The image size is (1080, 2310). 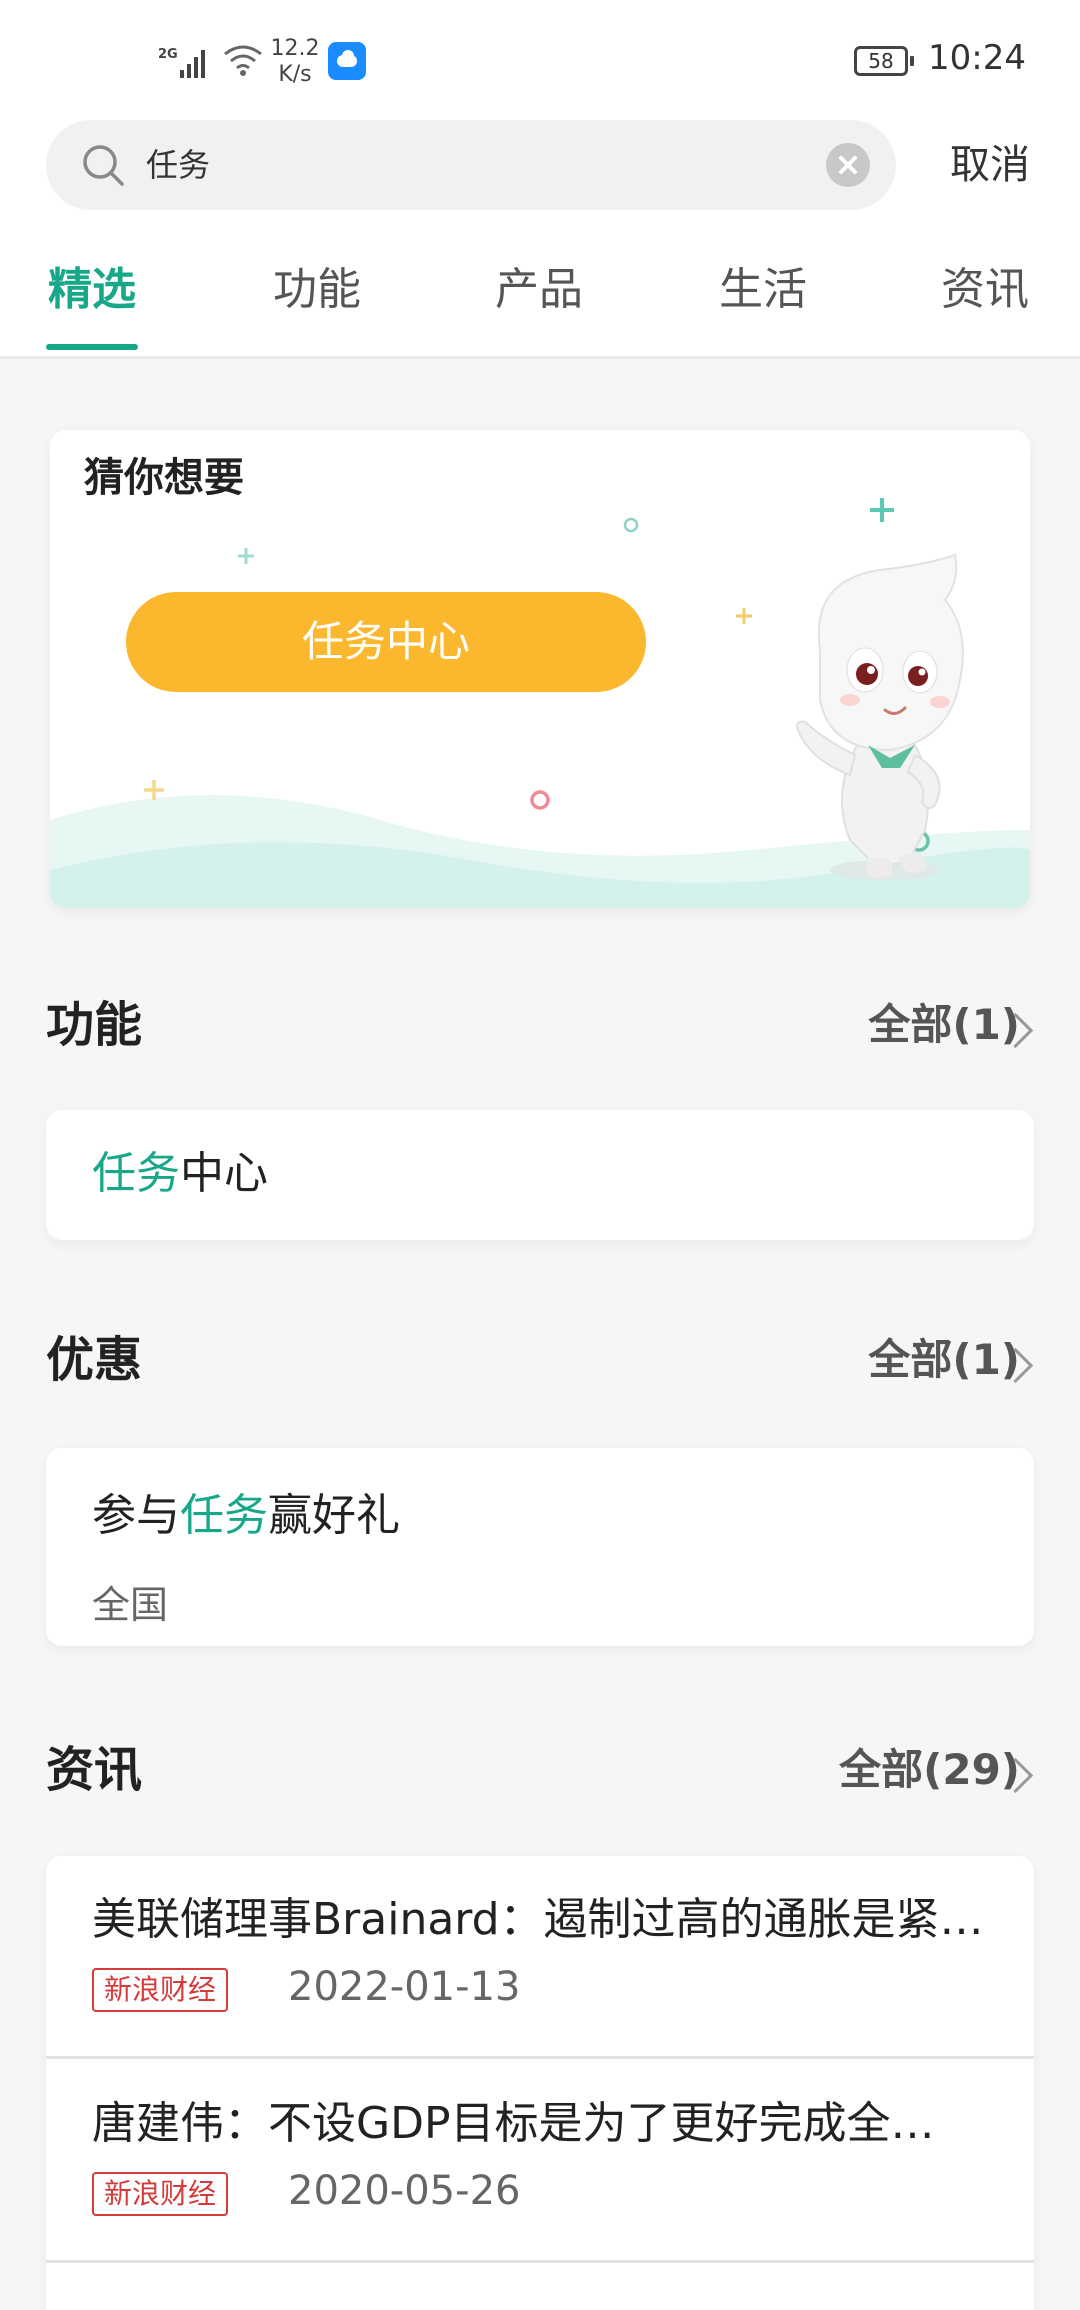 What do you see at coordinates (540, 1958) in the screenshot?
I see `news-item: 美联储理事Brainard：遏制过高的通胀是紧… 新浪财经 2022-01-13` at bounding box center [540, 1958].